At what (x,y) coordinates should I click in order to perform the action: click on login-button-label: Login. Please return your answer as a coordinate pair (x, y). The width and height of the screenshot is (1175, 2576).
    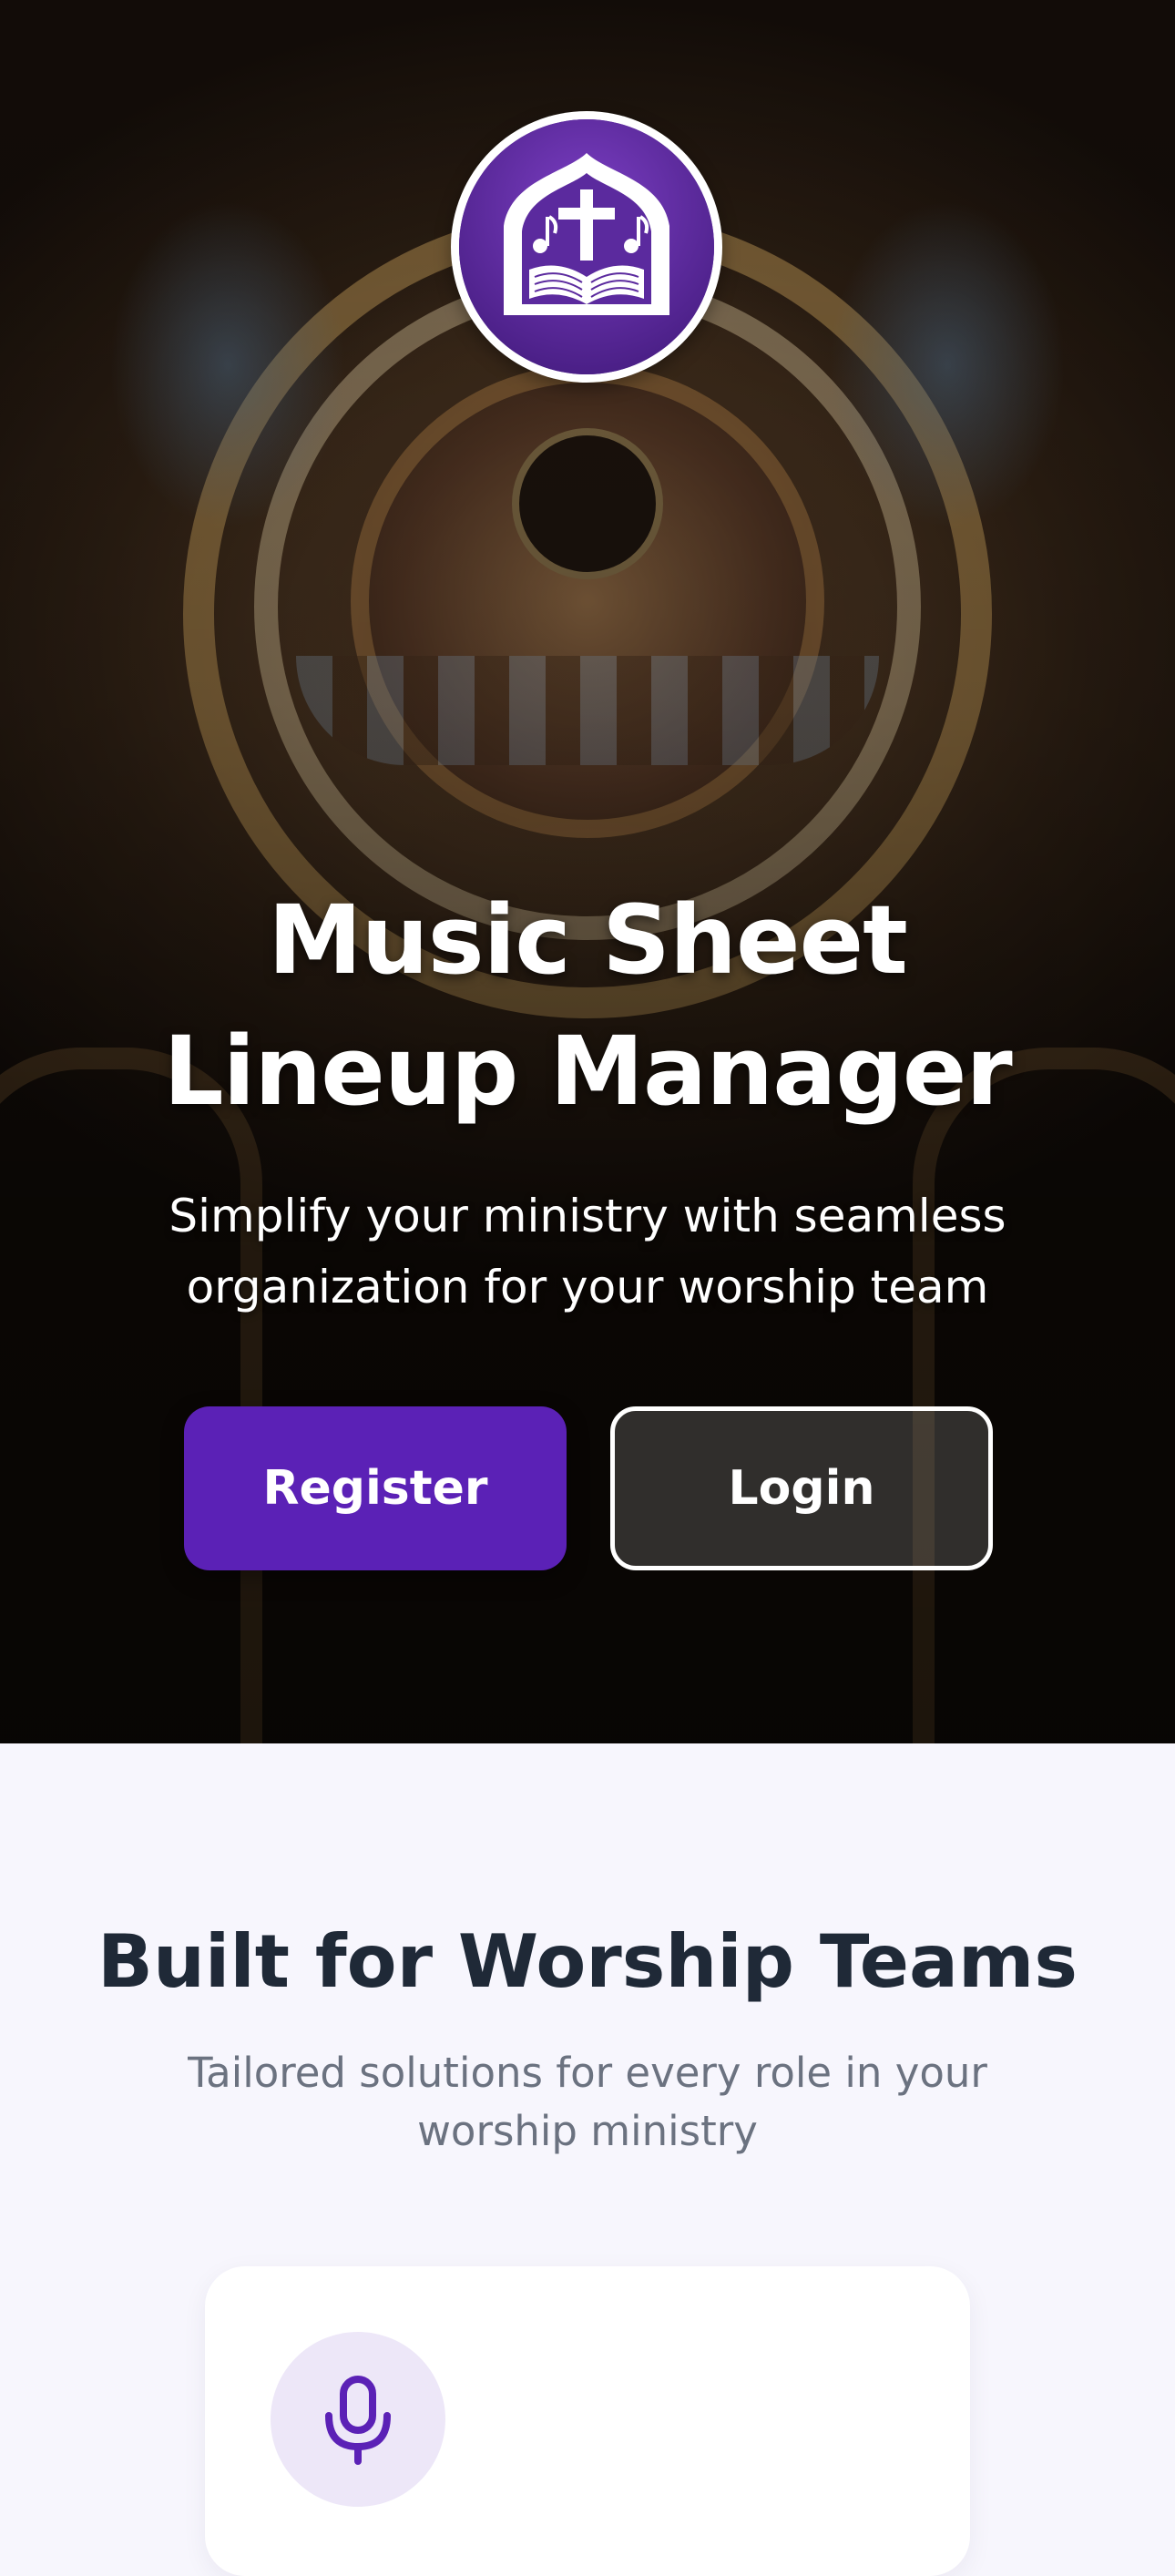
    Looking at the image, I should click on (801, 1488).